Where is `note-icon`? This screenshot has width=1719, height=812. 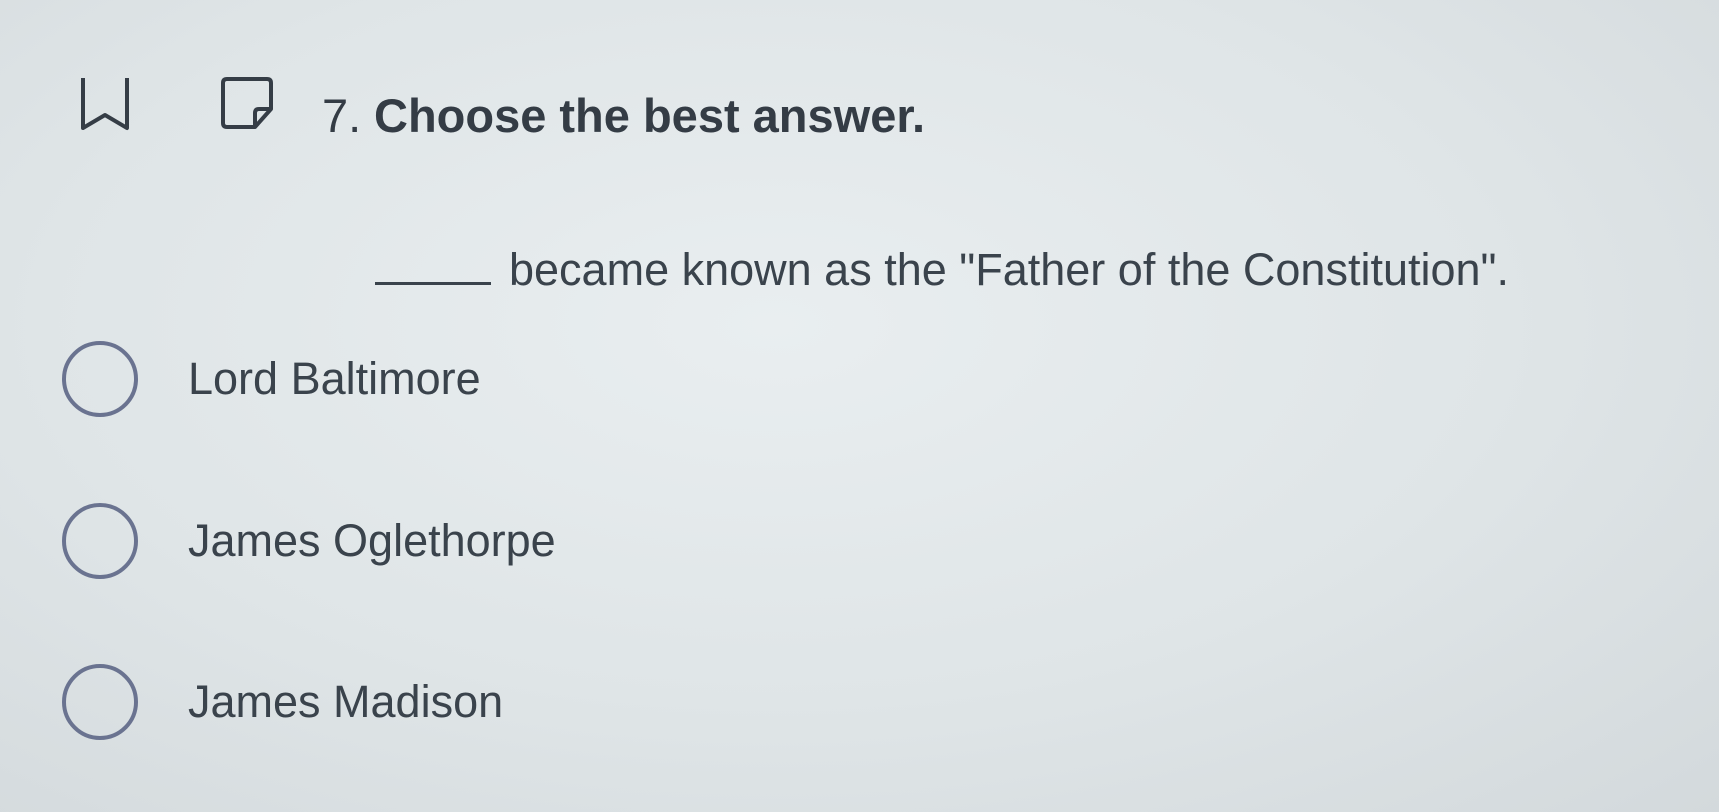
note-icon is located at coordinates (247, 103).